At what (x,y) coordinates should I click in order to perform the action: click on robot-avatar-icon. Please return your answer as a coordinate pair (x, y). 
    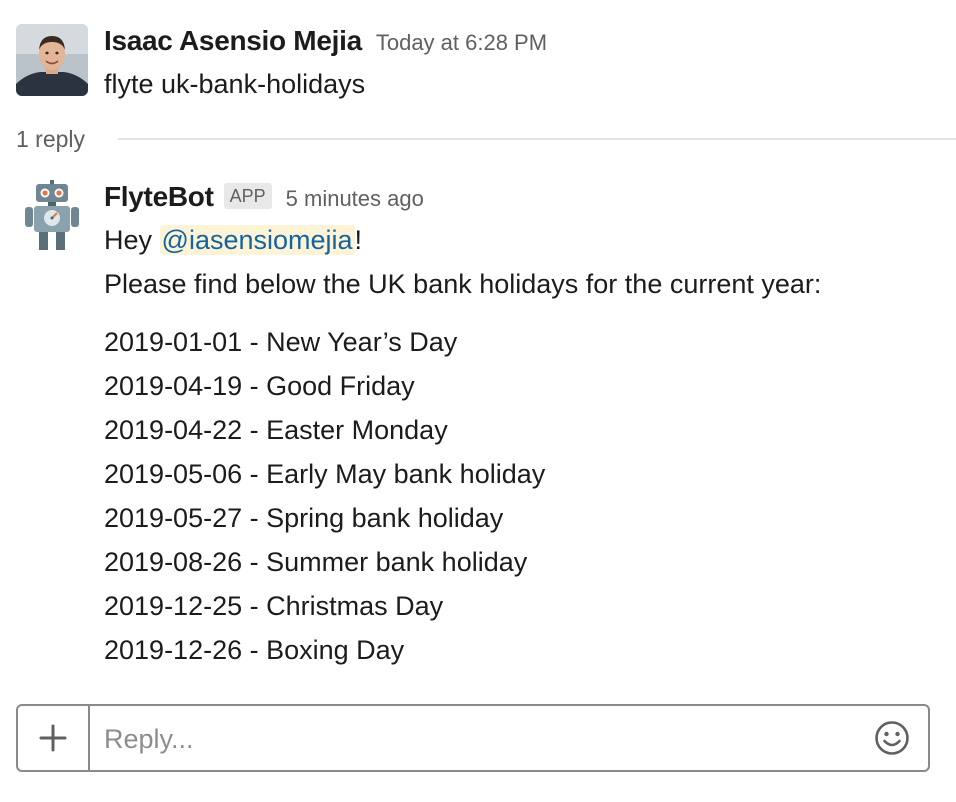
    Looking at the image, I should click on (52, 216).